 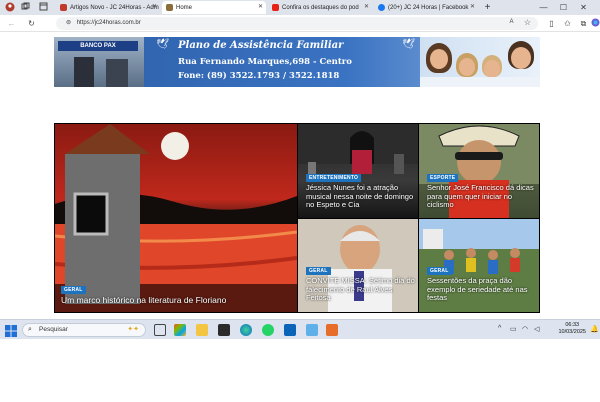 I want to click on banner-phone: Fone: (89) 3522.1793 / 3522.1818, so click(x=259, y=76).